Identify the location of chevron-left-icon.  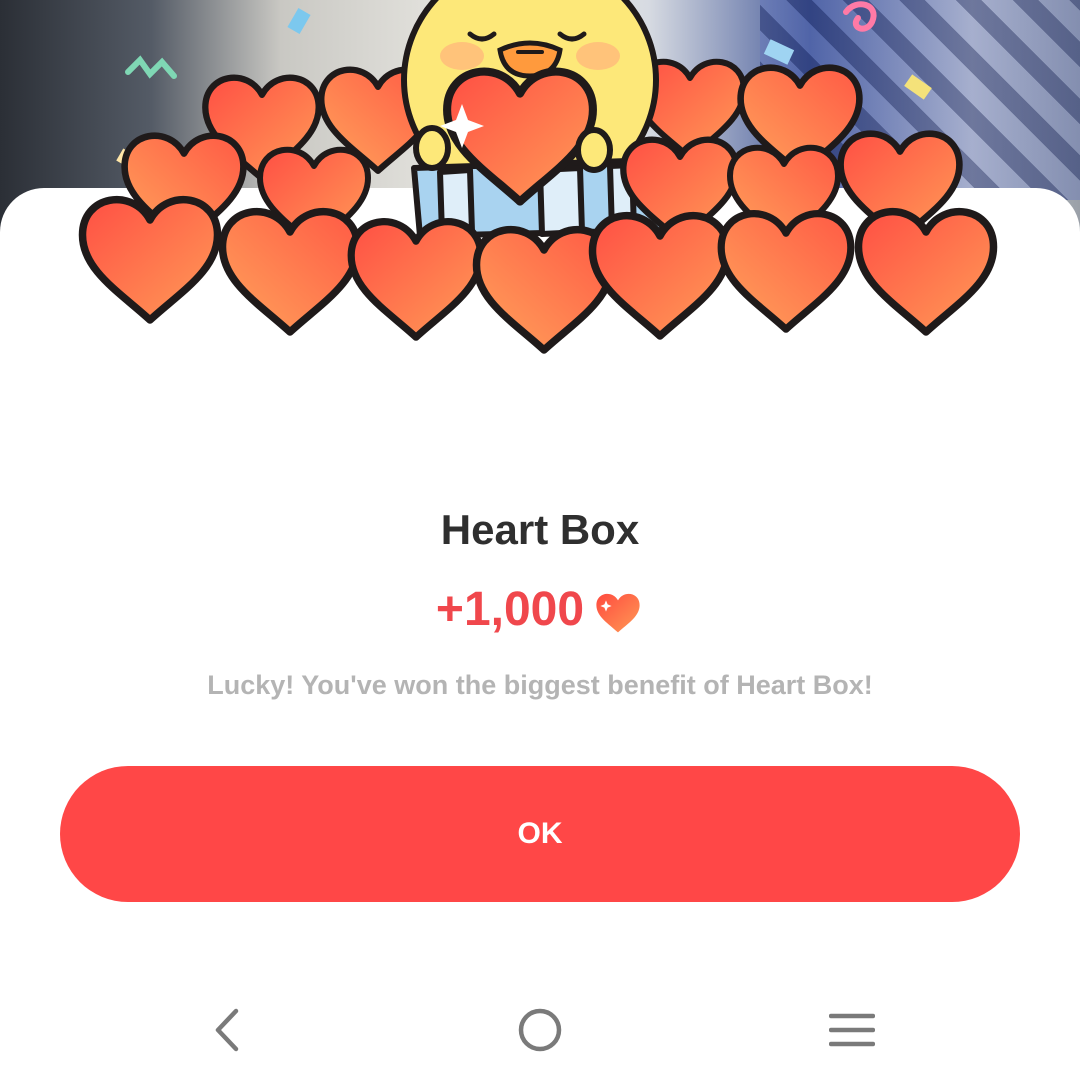
(227, 1030).